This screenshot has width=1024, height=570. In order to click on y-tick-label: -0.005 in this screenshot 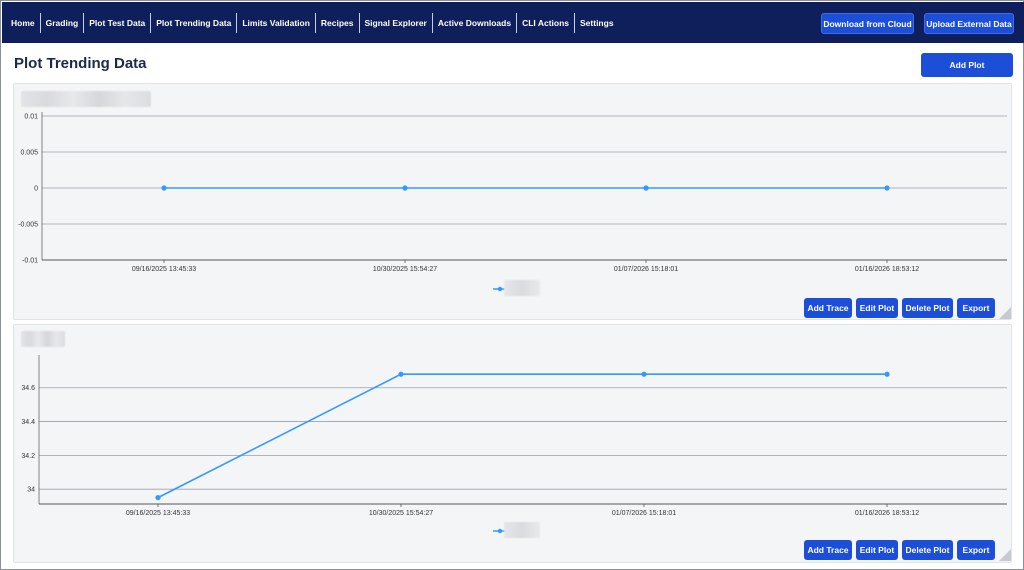, I will do `click(28, 225)`.